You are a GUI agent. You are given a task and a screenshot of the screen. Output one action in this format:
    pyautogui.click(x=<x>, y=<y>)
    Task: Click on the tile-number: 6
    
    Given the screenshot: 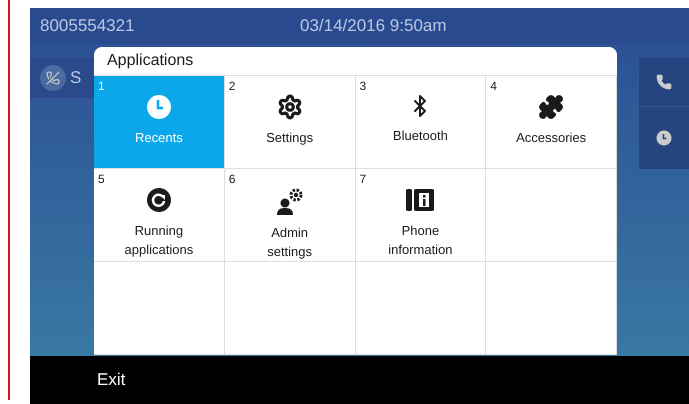 What is the action you would take?
    pyautogui.click(x=232, y=179)
    